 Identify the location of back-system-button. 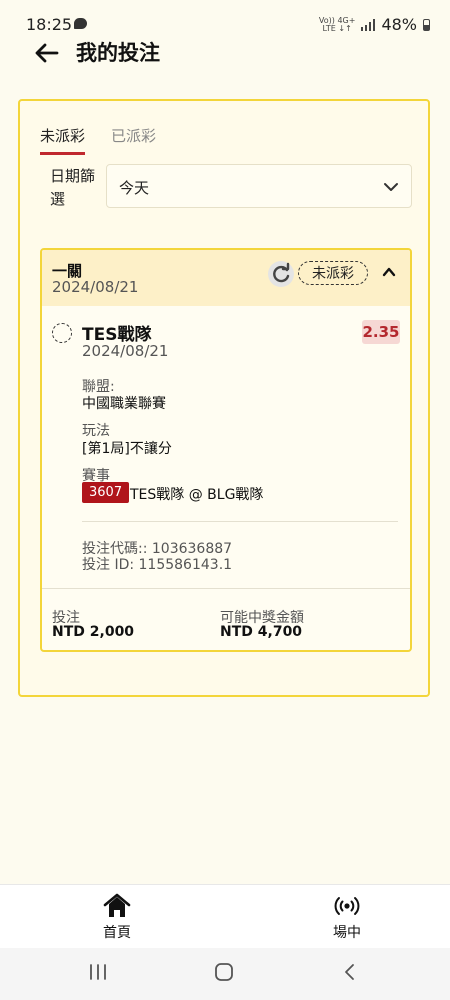
(350, 974).